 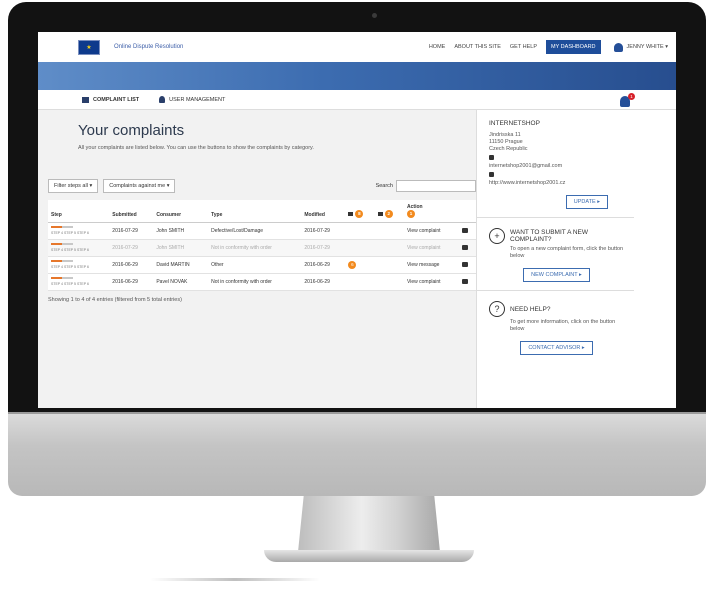 What do you see at coordinates (235, 579) in the screenshot?
I see `floor-shadow` at bounding box center [235, 579].